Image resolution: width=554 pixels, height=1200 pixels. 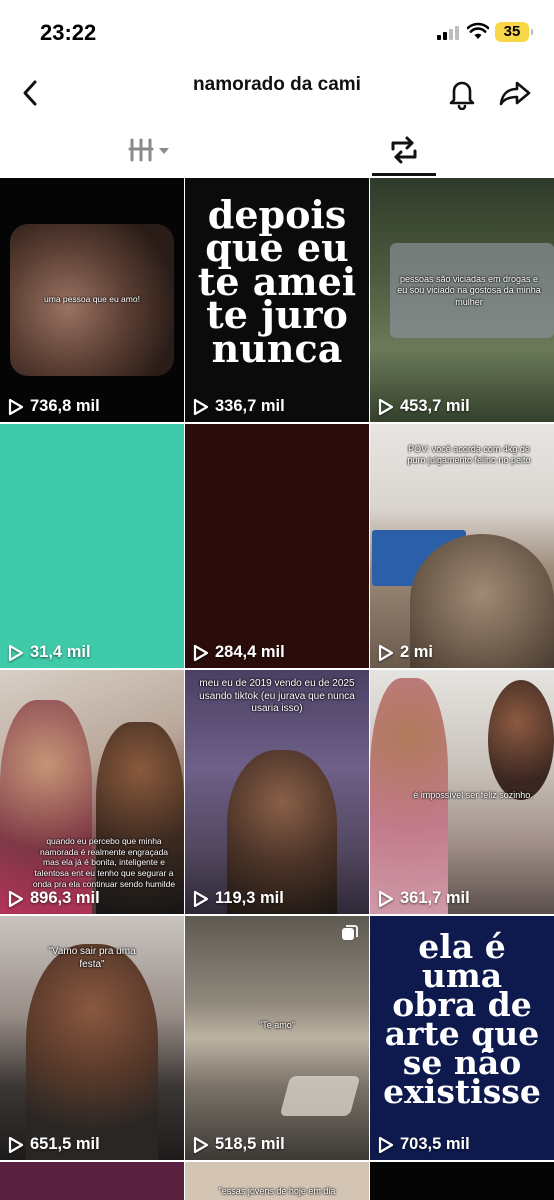 What do you see at coordinates (92, 1052) in the screenshot?
I see `man-with-eyes-closed-photo` at bounding box center [92, 1052].